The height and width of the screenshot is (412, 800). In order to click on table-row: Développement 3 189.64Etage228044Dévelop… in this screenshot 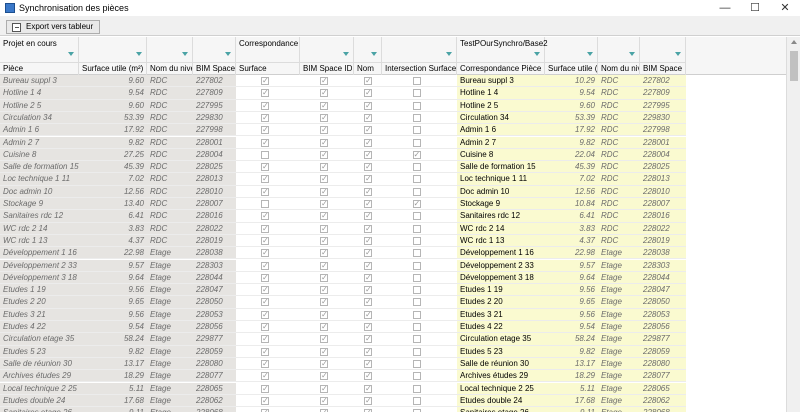, I will do `click(393, 278)`.